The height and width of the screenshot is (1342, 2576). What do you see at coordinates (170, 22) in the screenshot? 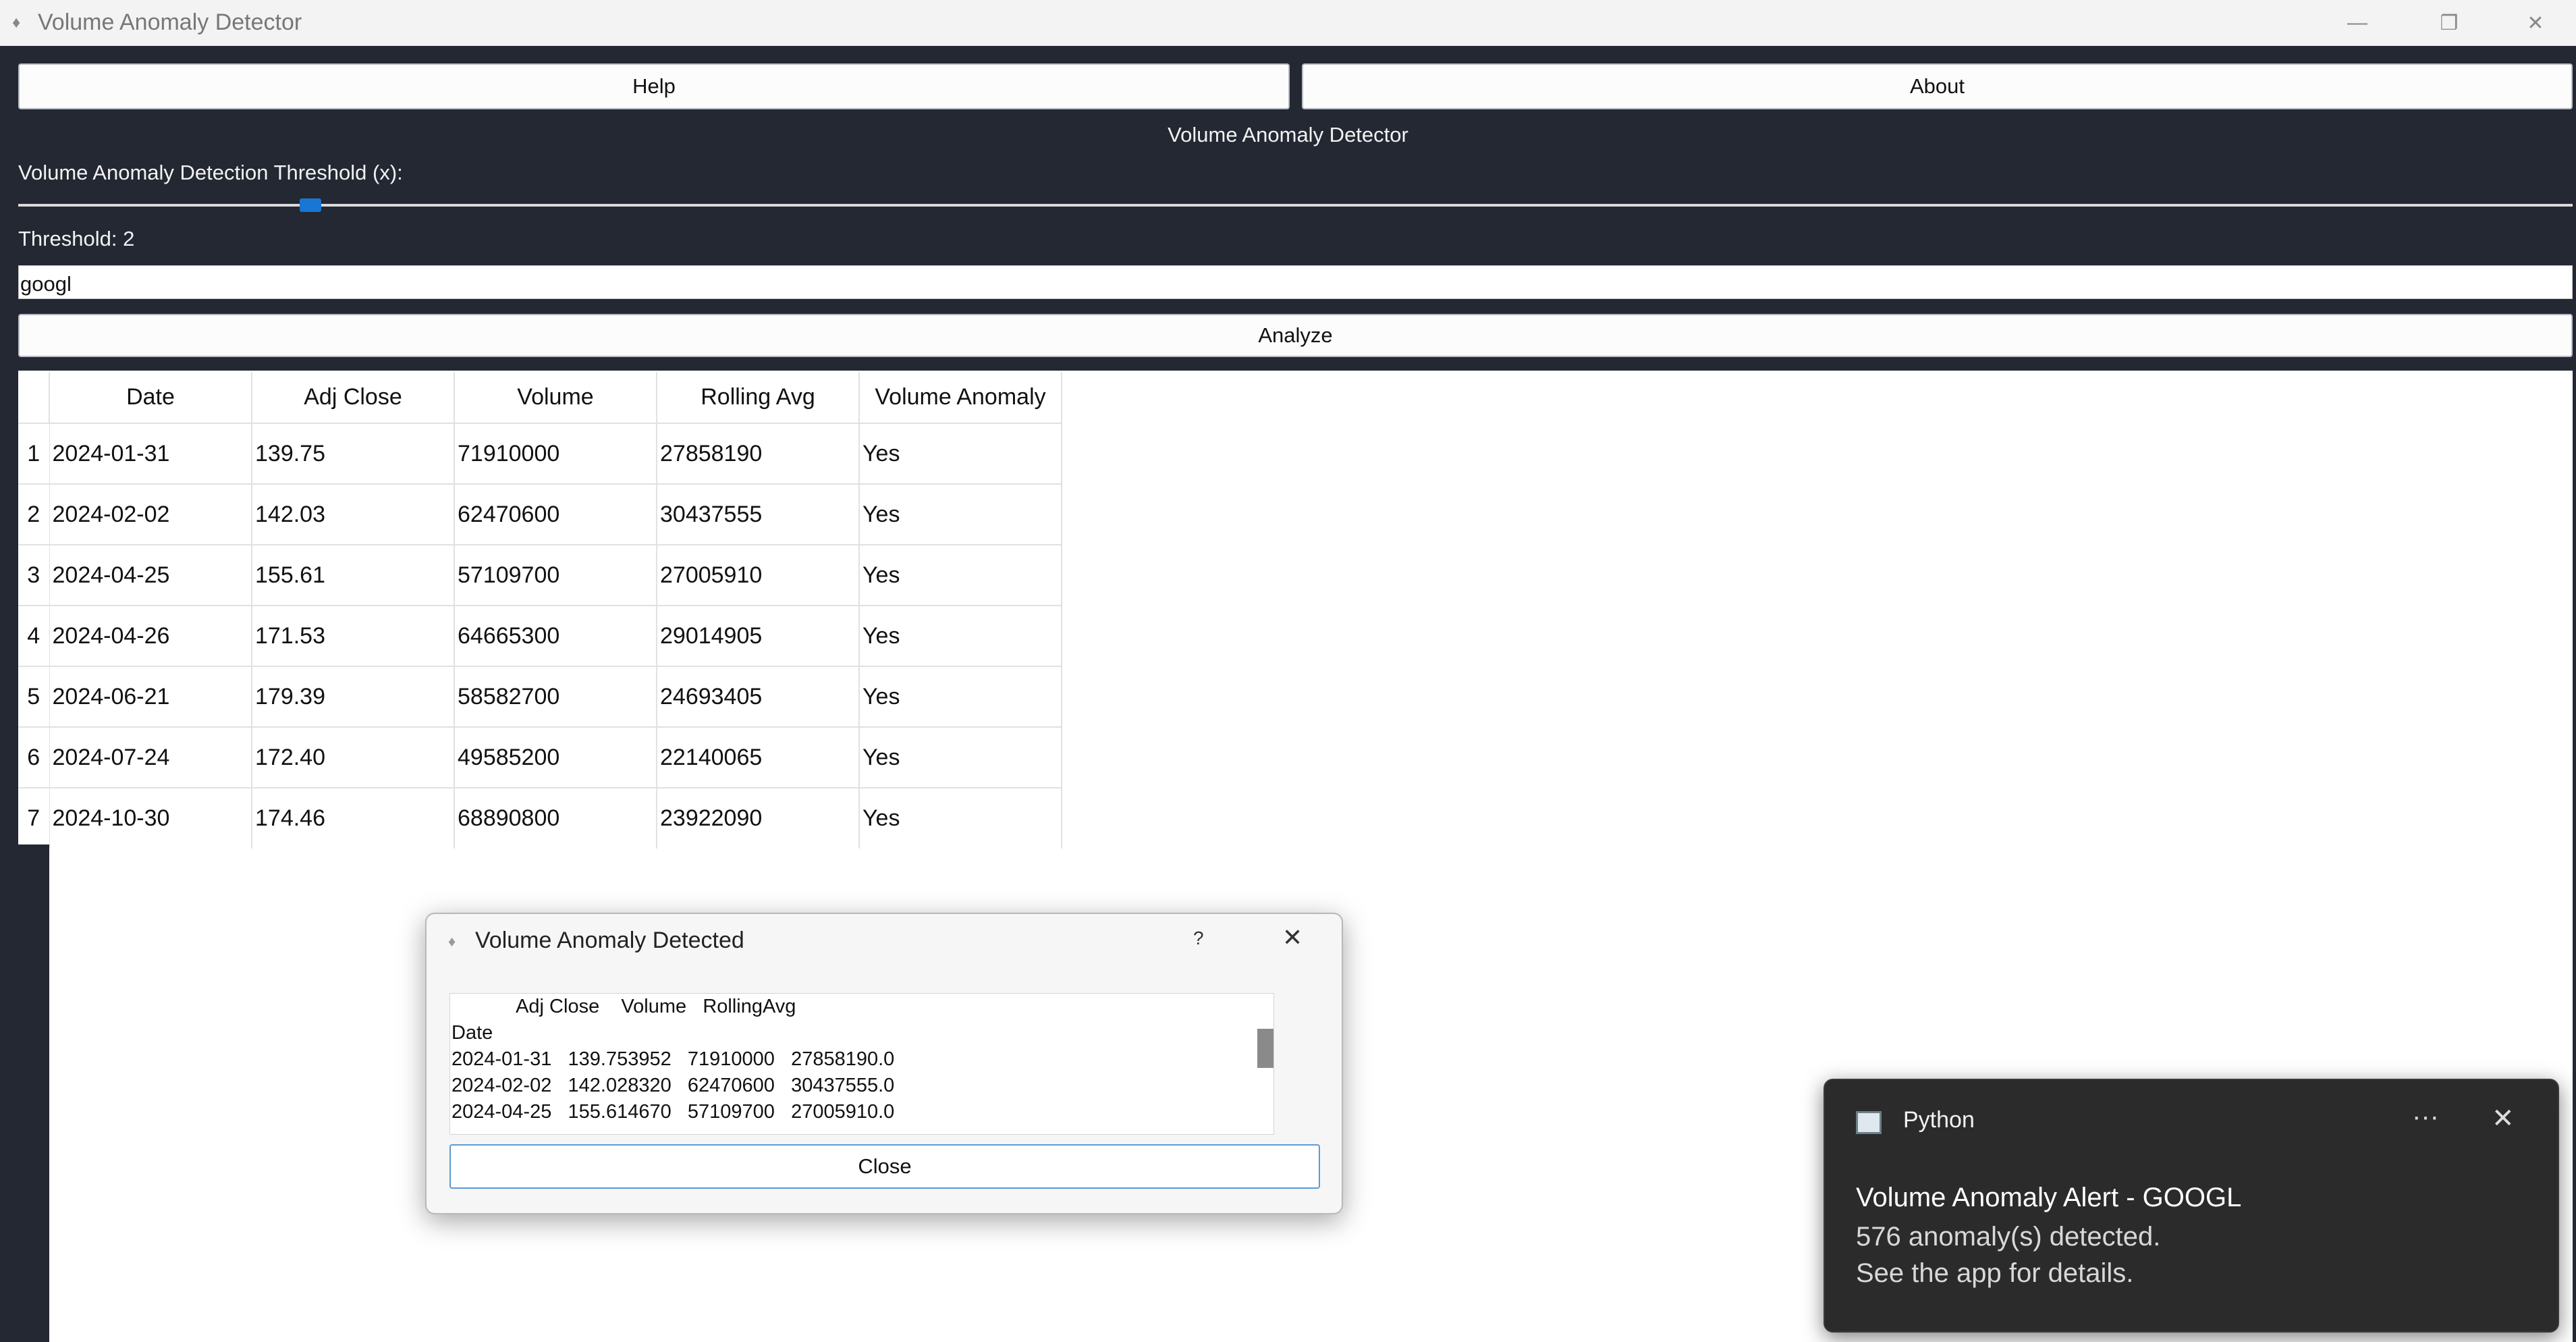
I see `window-title: Volume Anomaly Detector` at bounding box center [170, 22].